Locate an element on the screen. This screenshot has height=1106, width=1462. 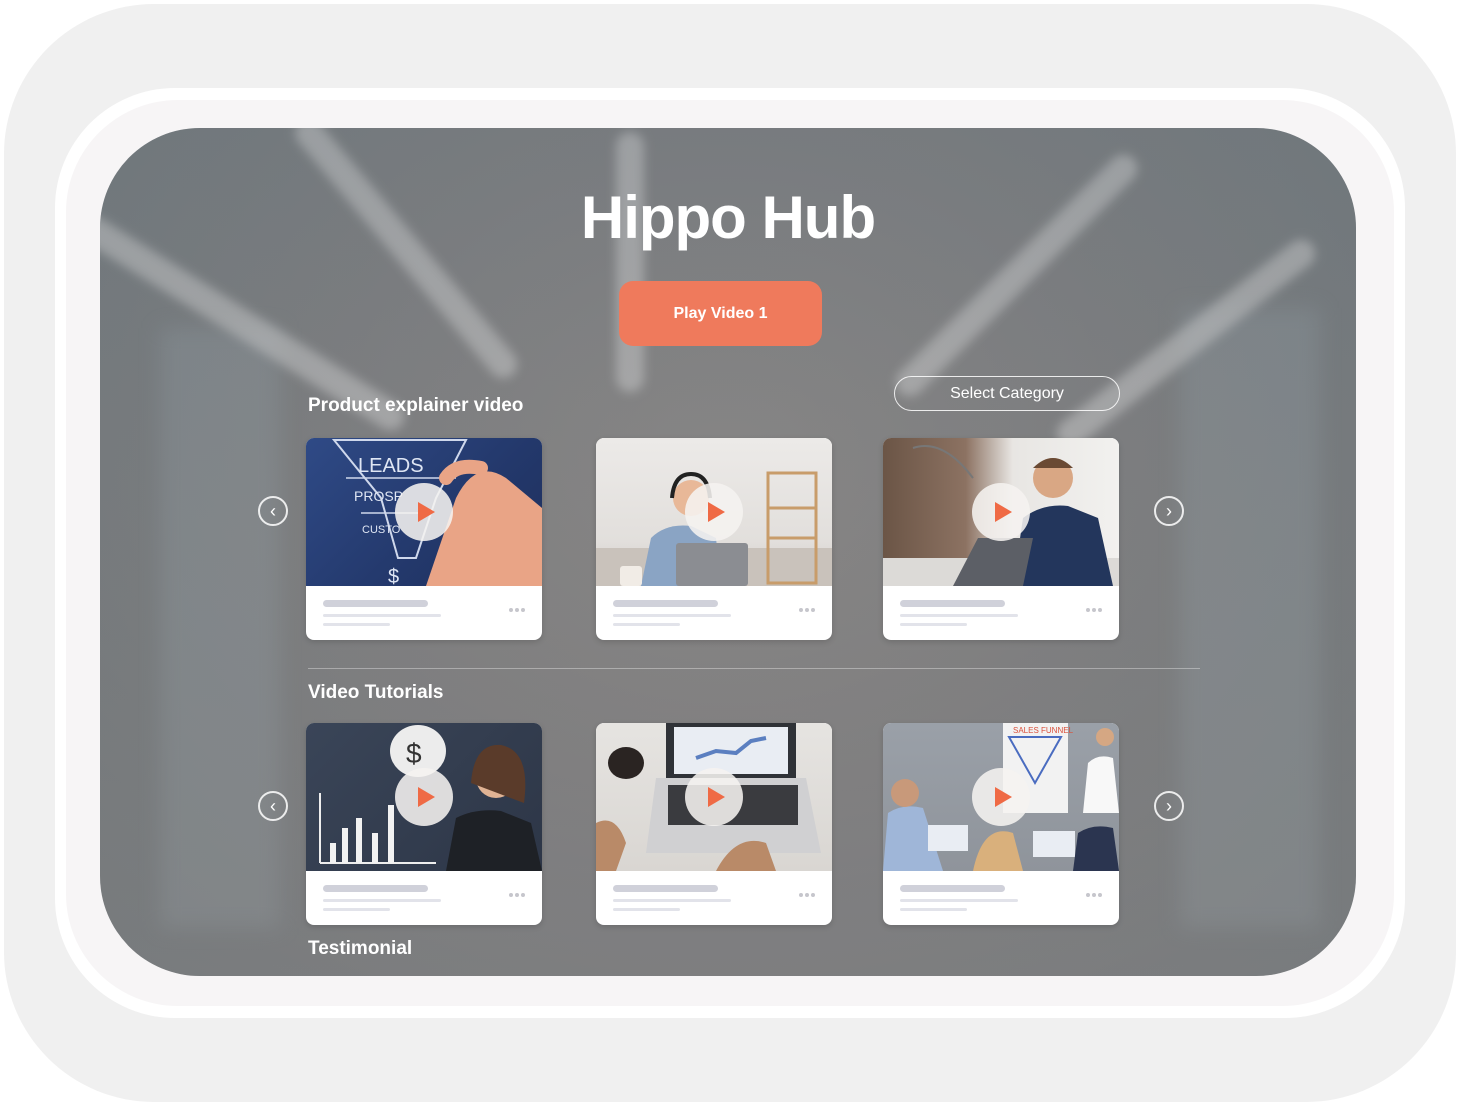
section-divider is located at coordinates (754, 668).